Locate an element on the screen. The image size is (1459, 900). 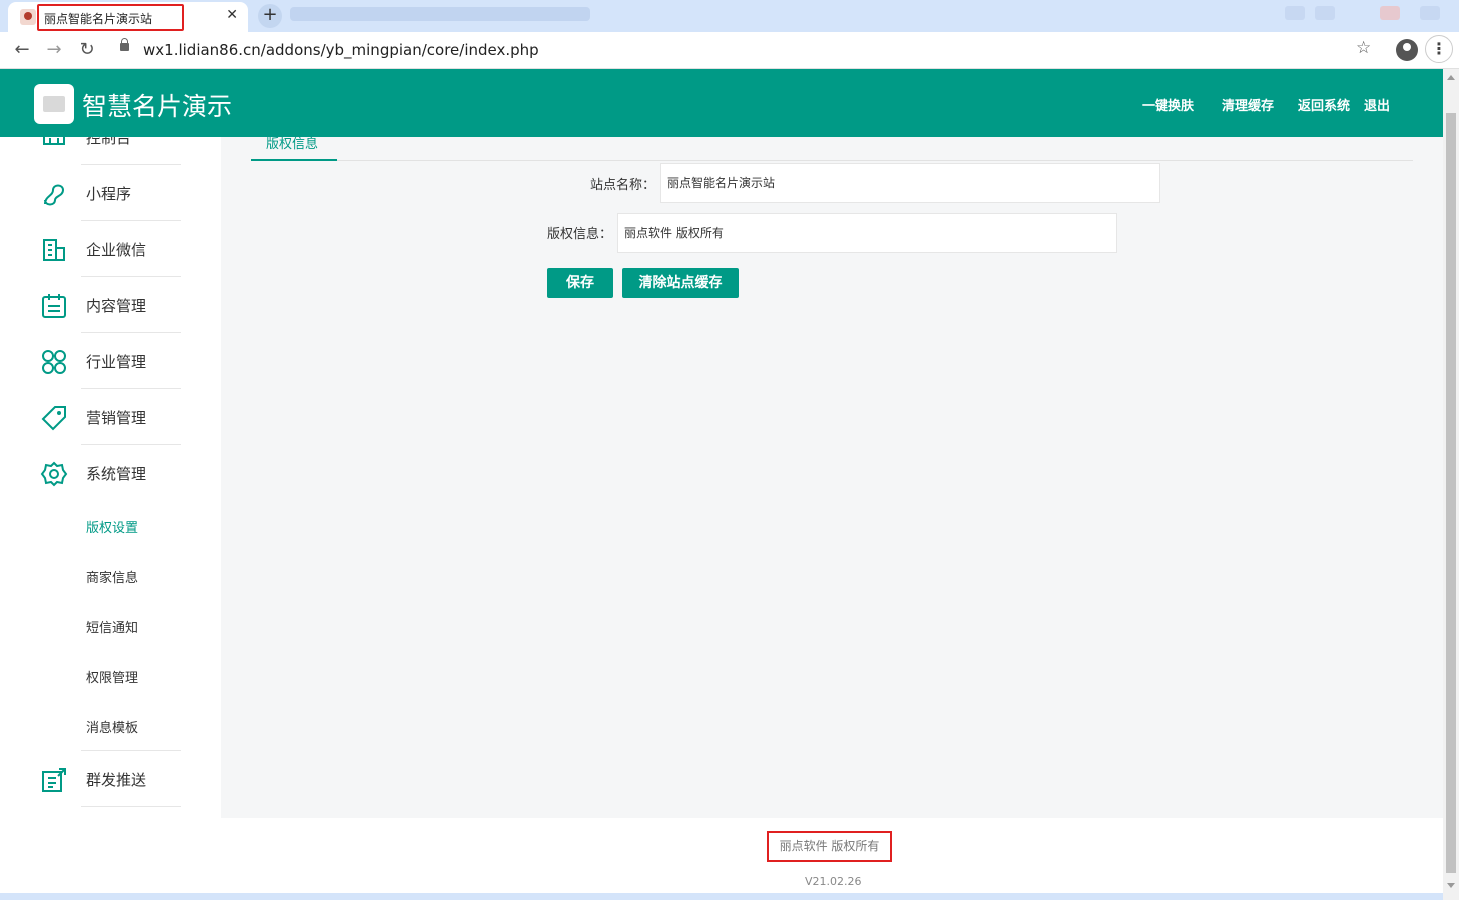
dashboard-icon is located at coordinates (54, 141).